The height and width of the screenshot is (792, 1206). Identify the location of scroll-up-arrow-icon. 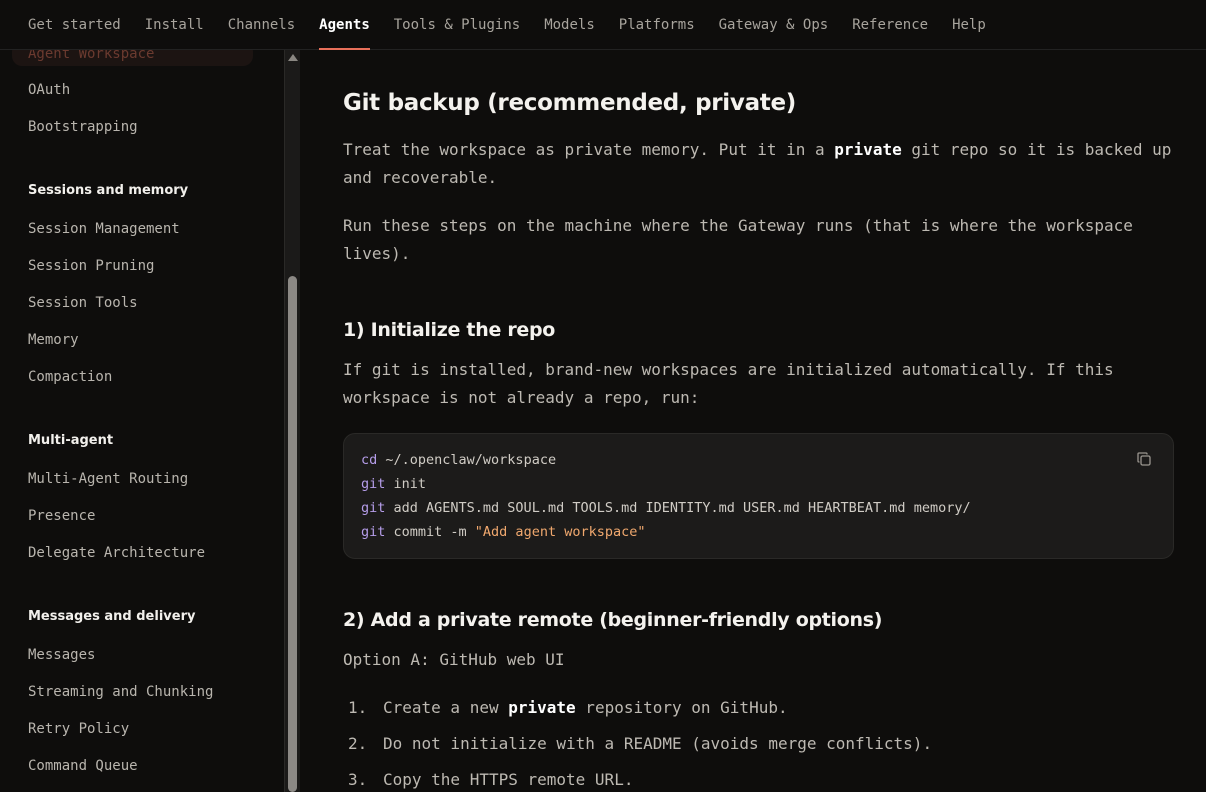
(293, 57).